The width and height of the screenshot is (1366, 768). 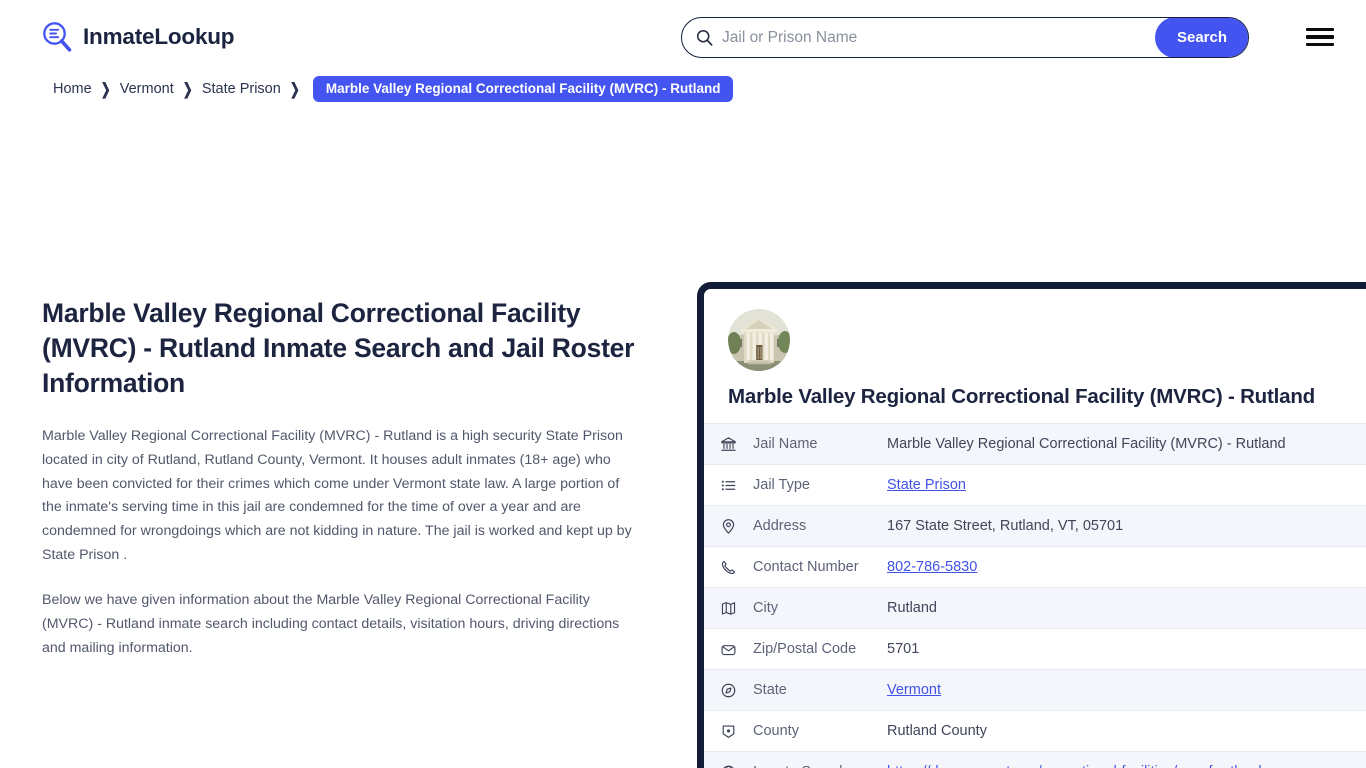 What do you see at coordinates (932, 567) in the screenshot?
I see `contact-number-link: 802-786-5830` at bounding box center [932, 567].